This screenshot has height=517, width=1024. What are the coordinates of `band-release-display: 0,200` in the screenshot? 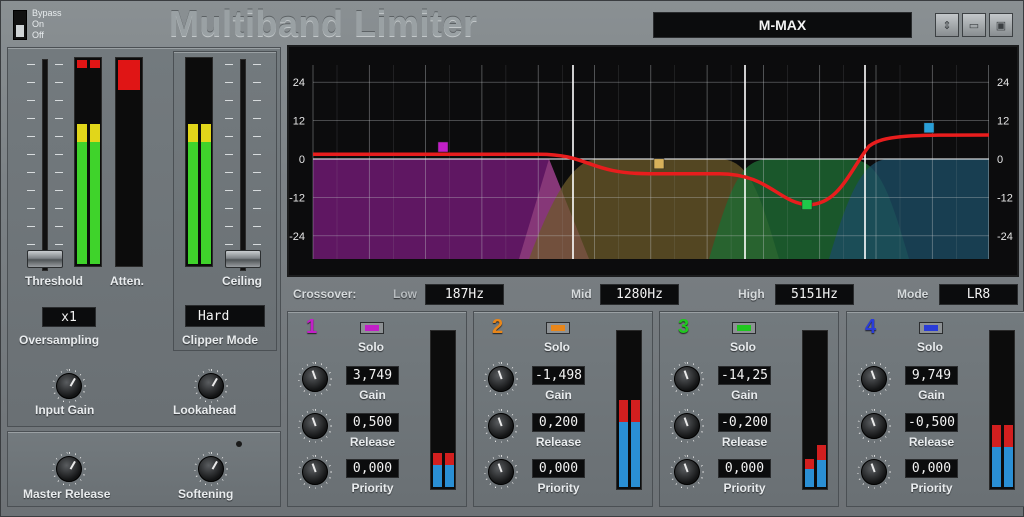 It's located at (558, 422).